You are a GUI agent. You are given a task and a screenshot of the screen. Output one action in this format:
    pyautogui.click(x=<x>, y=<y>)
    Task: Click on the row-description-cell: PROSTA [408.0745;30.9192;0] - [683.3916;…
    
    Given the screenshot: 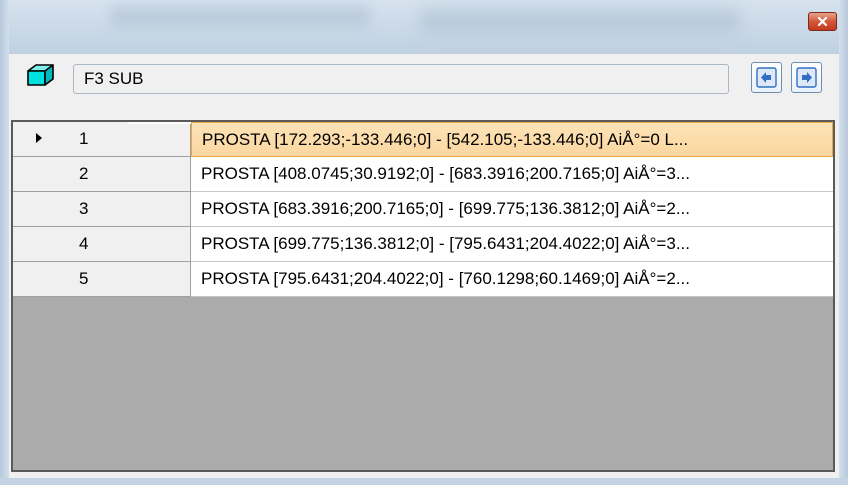 What is the action you would take?
    pyautogui.click(x=512, y=174)
    